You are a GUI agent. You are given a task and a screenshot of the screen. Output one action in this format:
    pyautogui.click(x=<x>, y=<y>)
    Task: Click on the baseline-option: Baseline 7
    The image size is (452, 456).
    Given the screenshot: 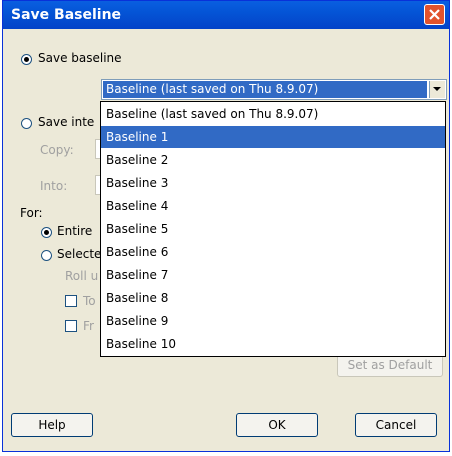 What is the action you would take?
    pyautogui.click(x=273, y=275)
    